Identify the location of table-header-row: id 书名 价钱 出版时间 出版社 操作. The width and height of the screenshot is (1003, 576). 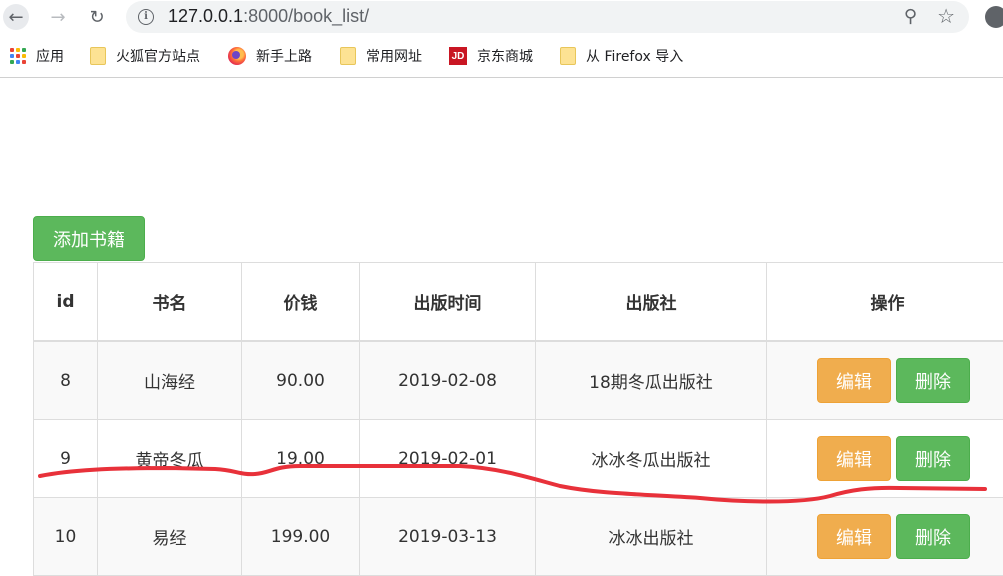
(518, 302).